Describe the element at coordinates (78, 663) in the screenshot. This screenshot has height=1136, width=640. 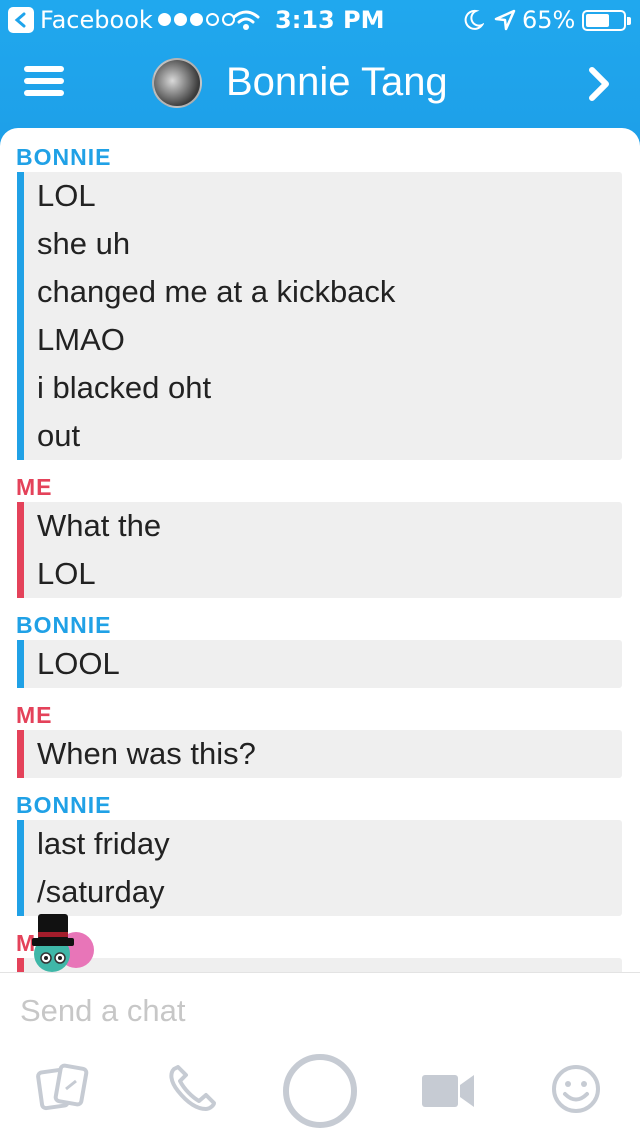
I see `message-line: LOOL` at that location.